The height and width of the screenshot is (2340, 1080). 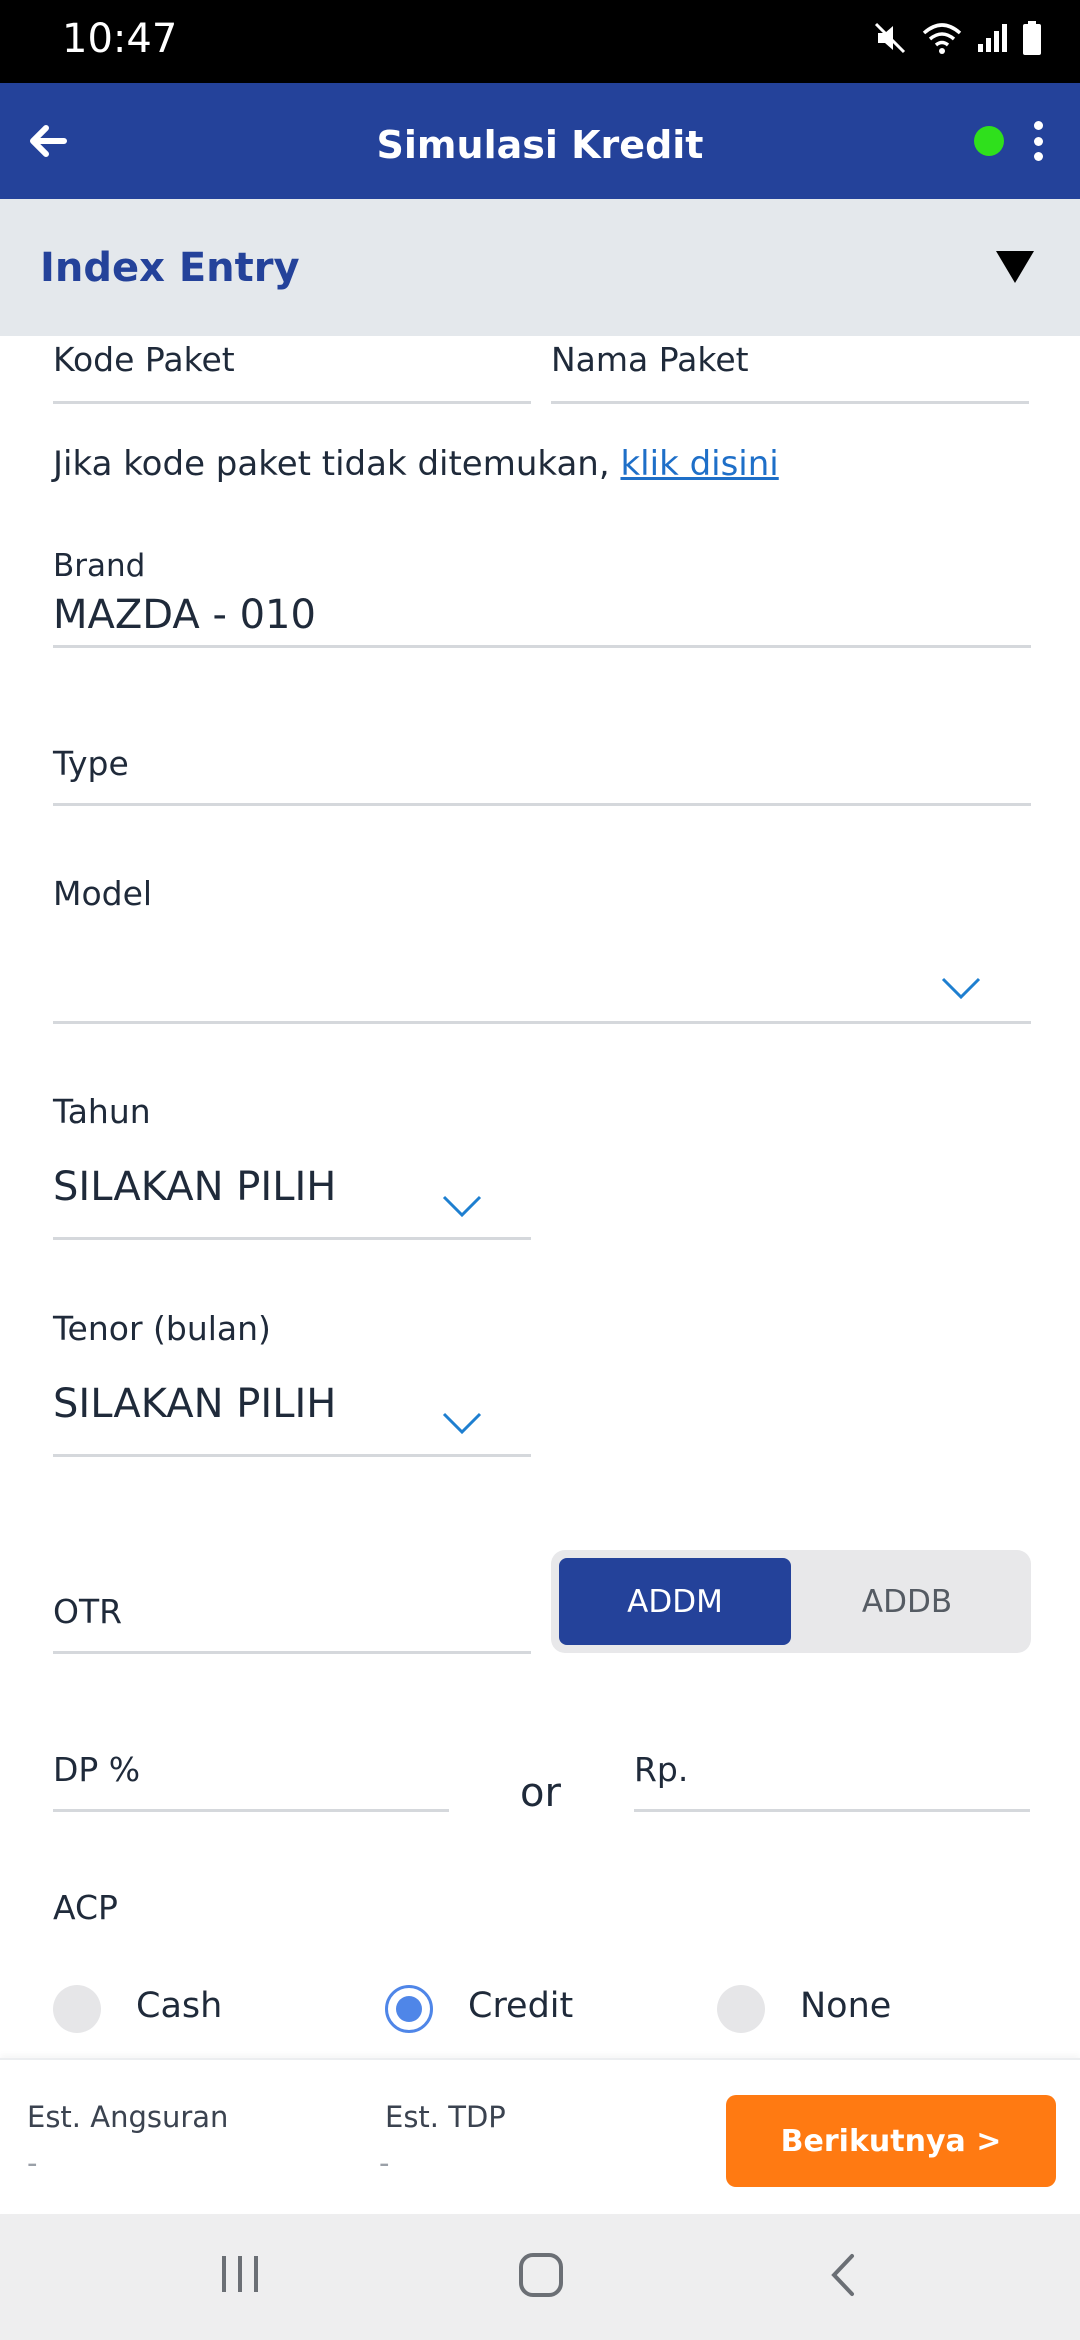 What do you see at coordinates (292, 370) in the screenshot?
I see `kode-paket-field: Kode Paket` at bounding box center [292, 370].